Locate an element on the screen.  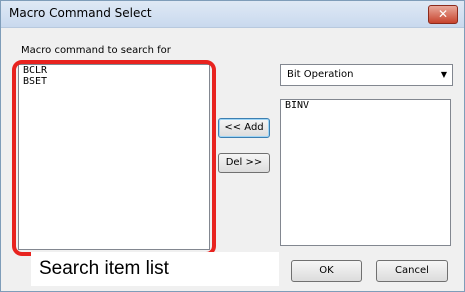
chevron-down-icon: ▼ is located at coordinates (443, 74).